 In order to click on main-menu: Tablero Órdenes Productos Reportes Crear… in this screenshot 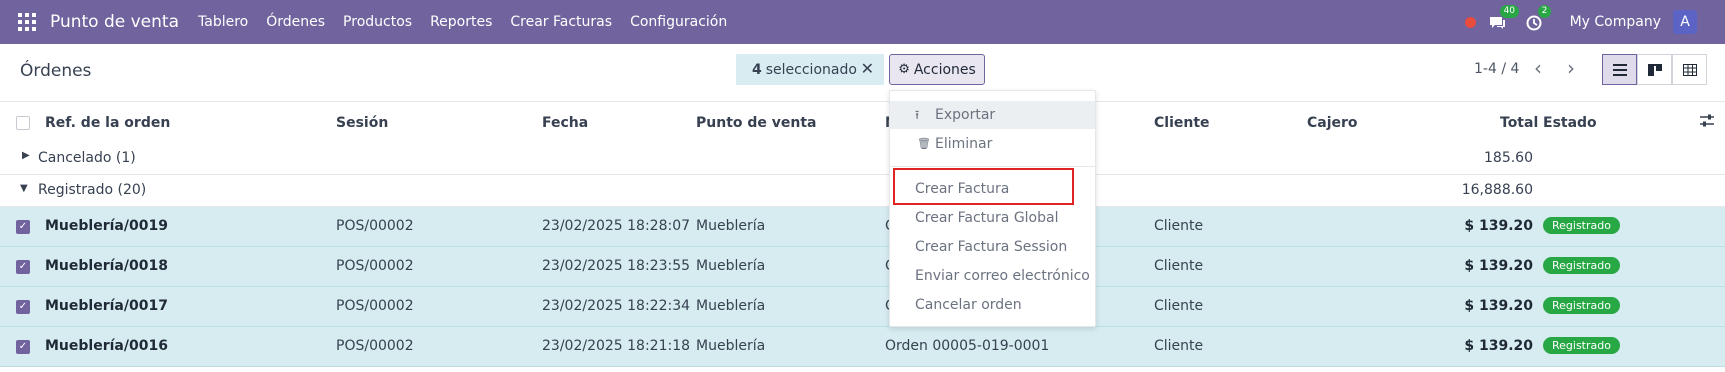, I will do `click(462, 22)`.